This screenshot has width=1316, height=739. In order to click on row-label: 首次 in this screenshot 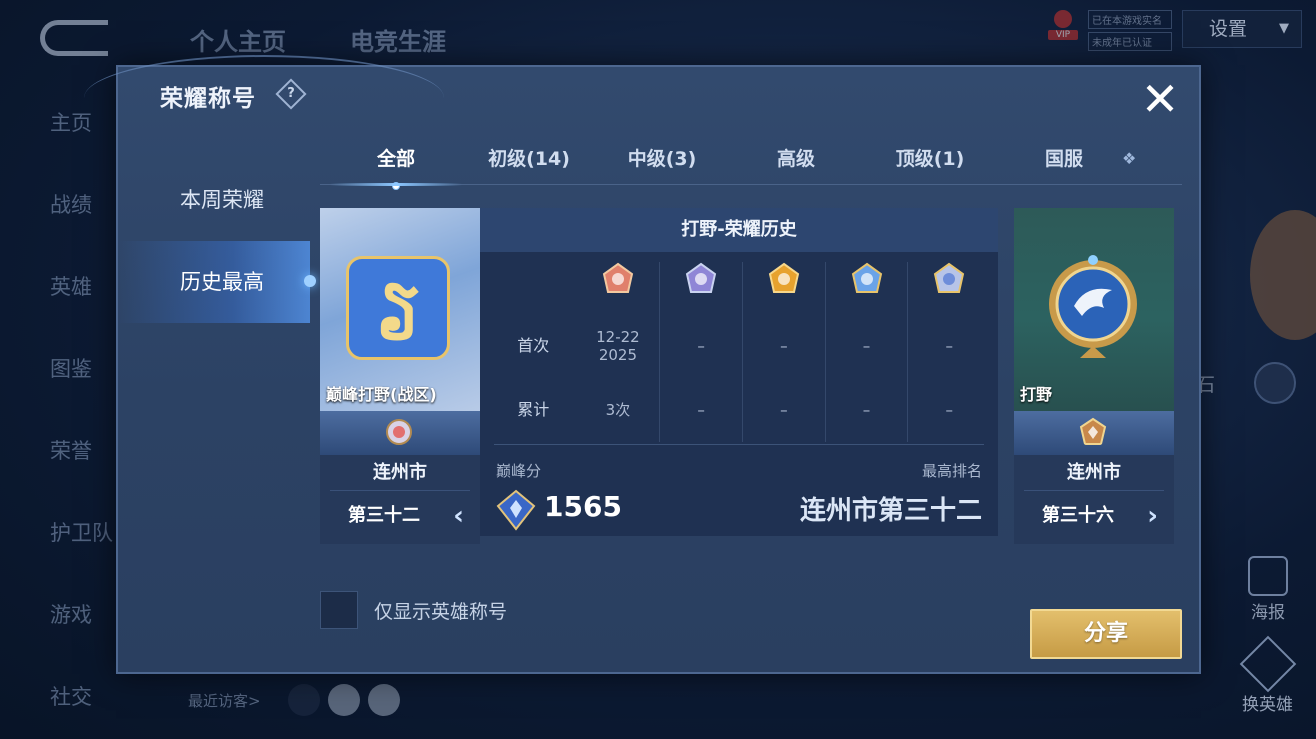, I will do `click(533, 345)`.